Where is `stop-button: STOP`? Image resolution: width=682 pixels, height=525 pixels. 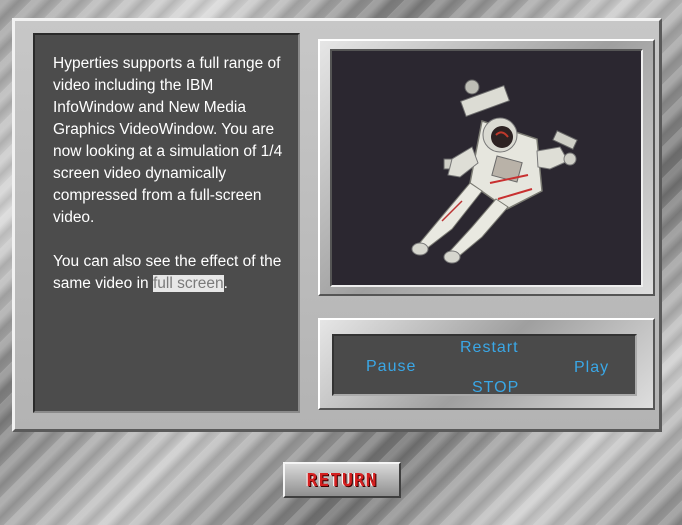 stop-button: STOP is located at coordinates (495, 388).